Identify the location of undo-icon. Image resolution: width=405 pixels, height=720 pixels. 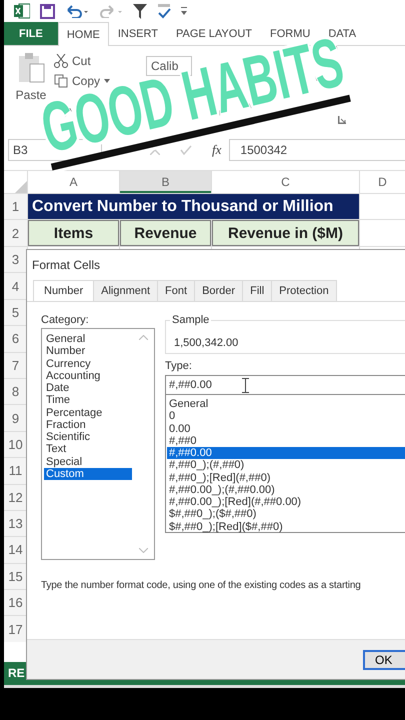
(77, 11).